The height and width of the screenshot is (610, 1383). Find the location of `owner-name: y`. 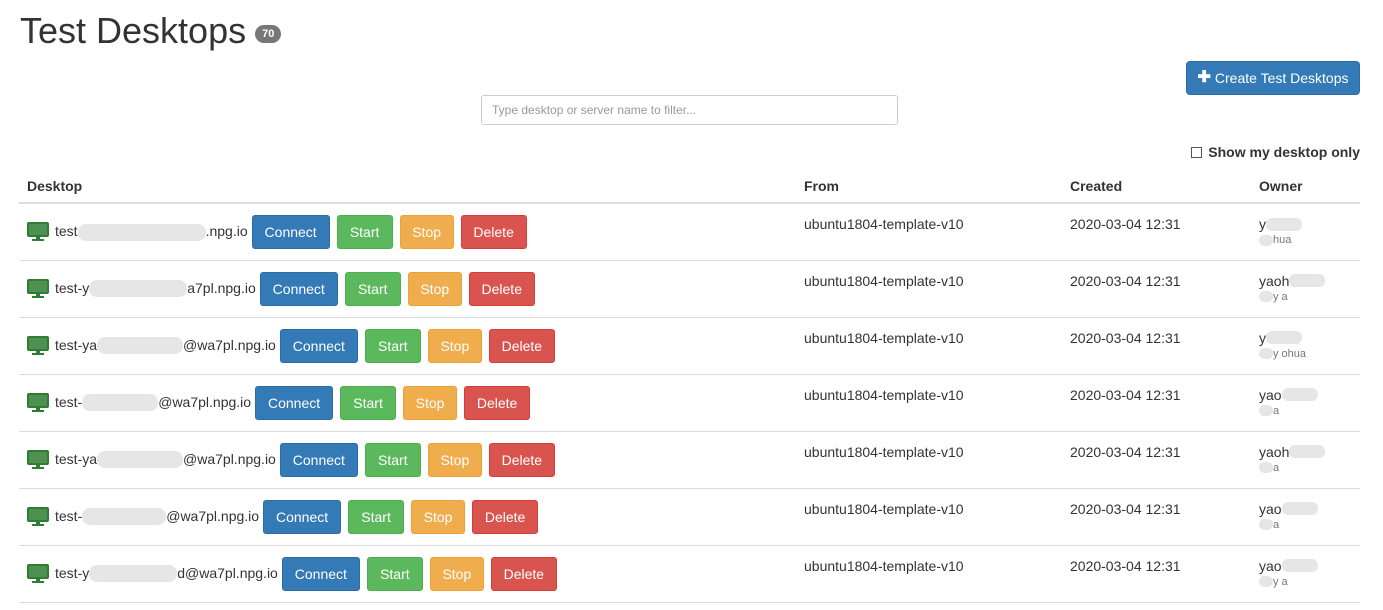

owner-name: y is located at coordinates (1262, 337).